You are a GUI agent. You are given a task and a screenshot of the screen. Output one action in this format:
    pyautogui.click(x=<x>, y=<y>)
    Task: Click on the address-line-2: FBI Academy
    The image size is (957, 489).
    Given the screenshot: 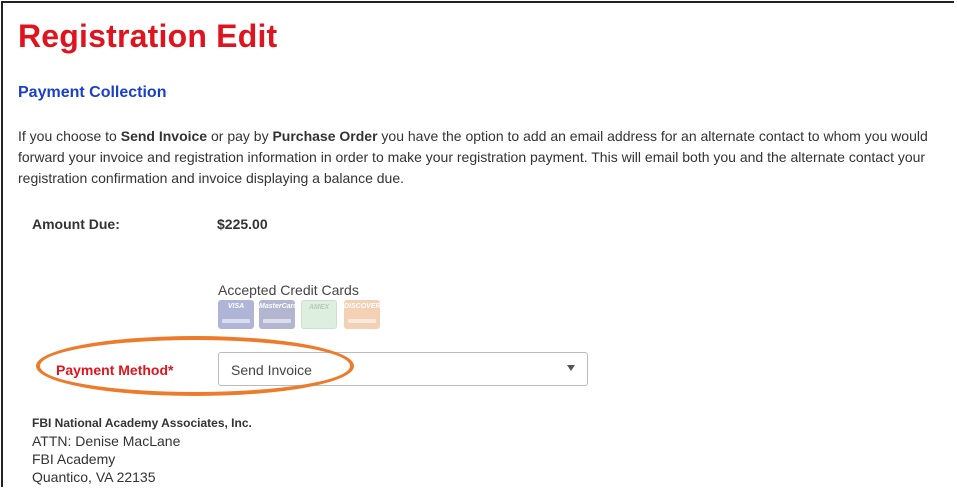 What is the action you would take?
    pyautogui.click(x=74, y=459)
    